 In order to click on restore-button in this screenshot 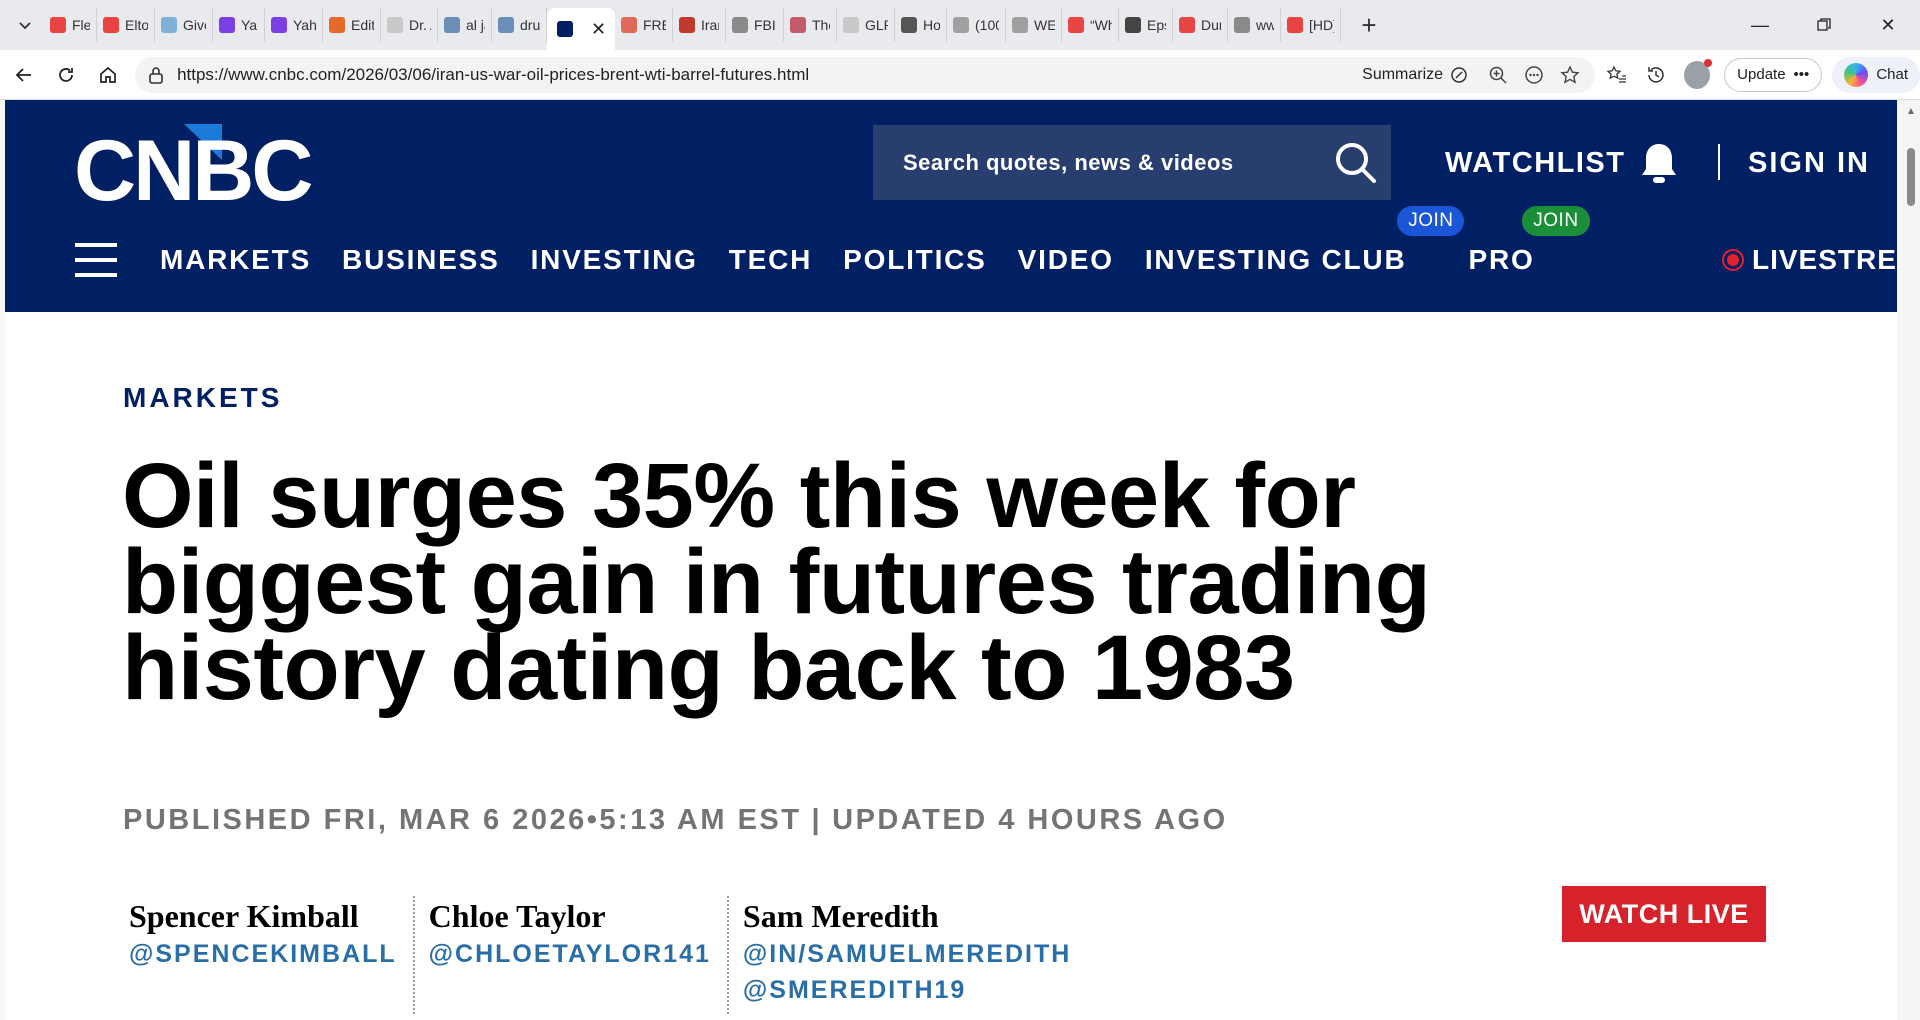, I will do `click(1824, 25)`.